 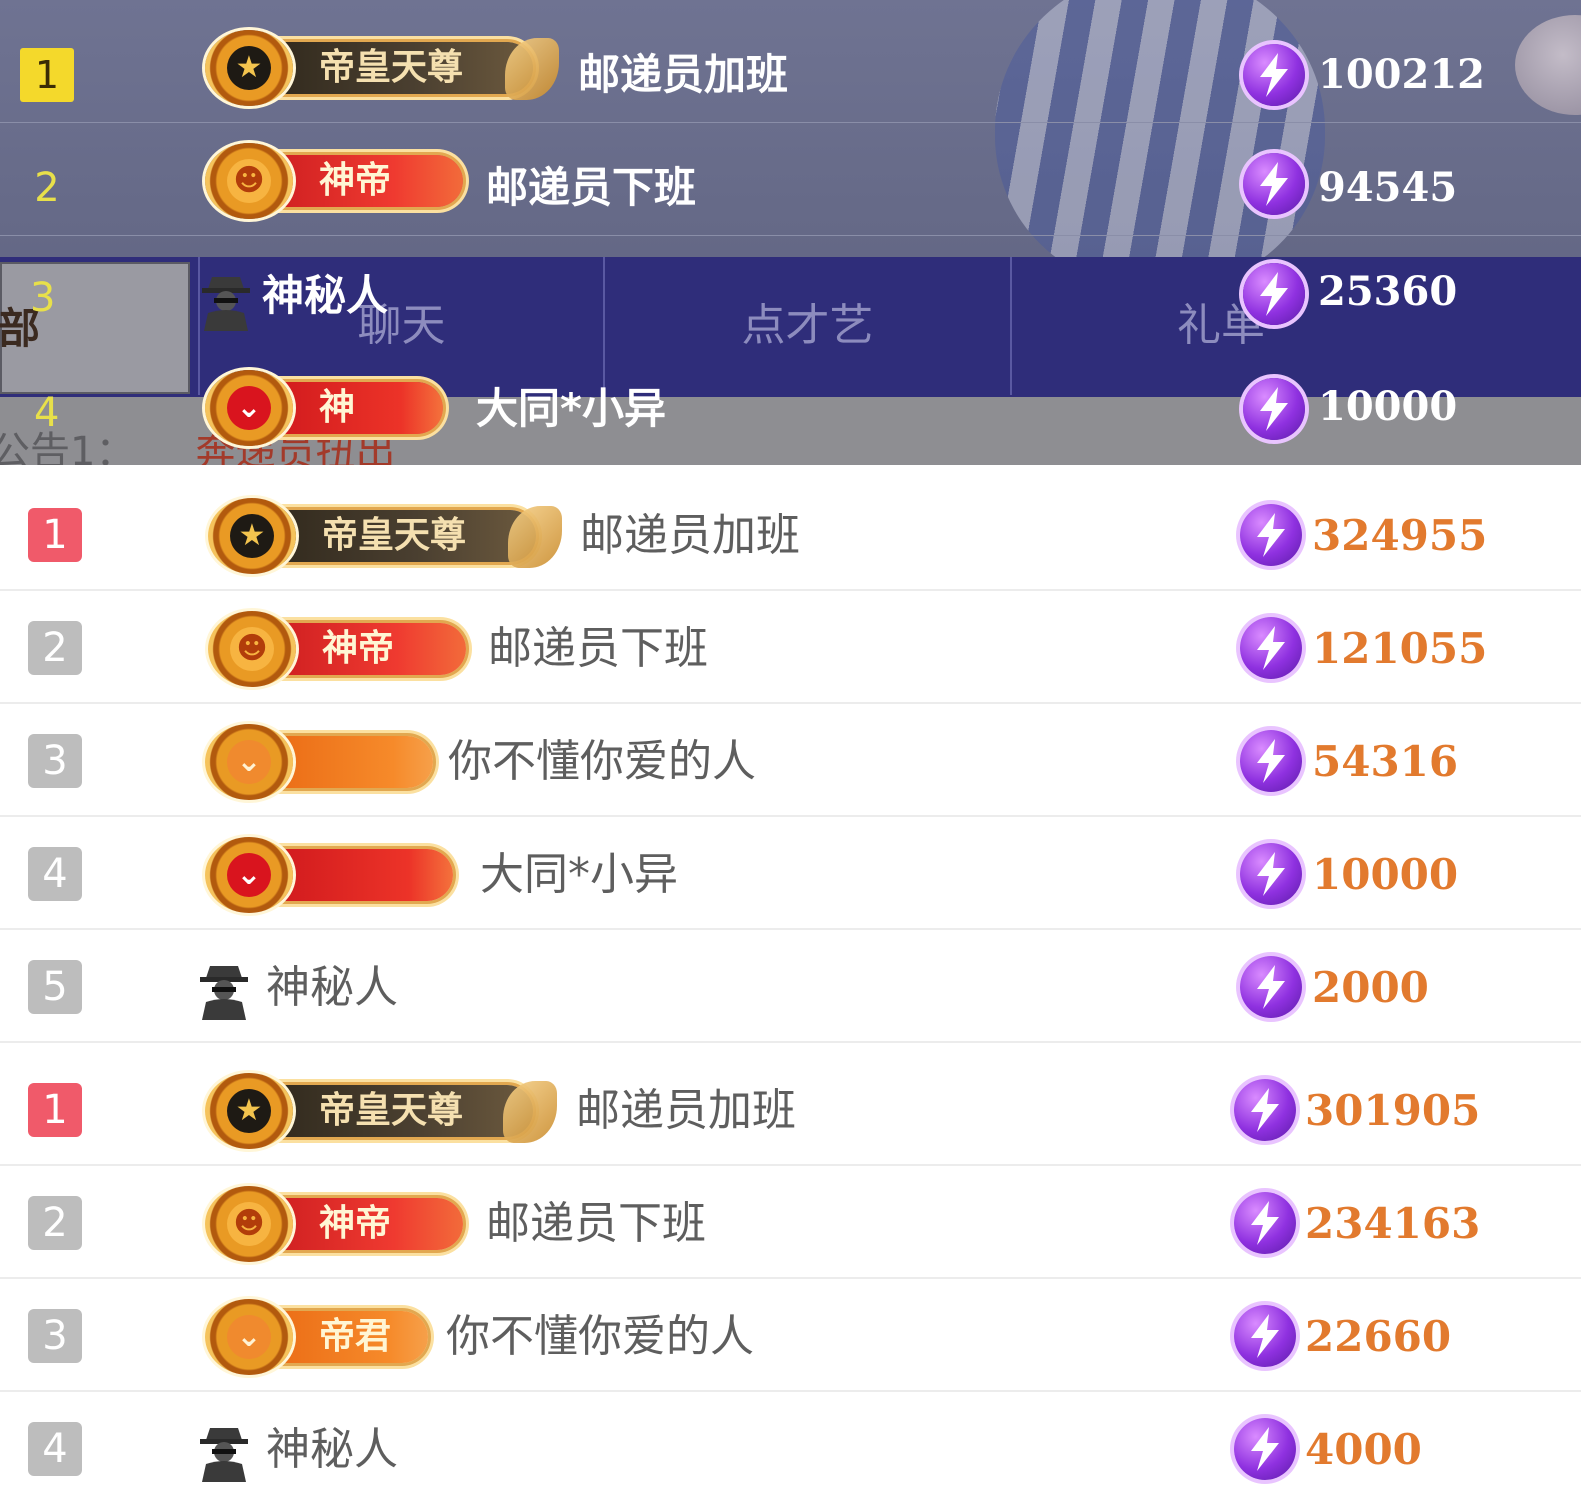 What do you see at coordinates (1400, 648) in the screenshot?
I see `contribution-value: 121055` at bounding box center [1400, 648].